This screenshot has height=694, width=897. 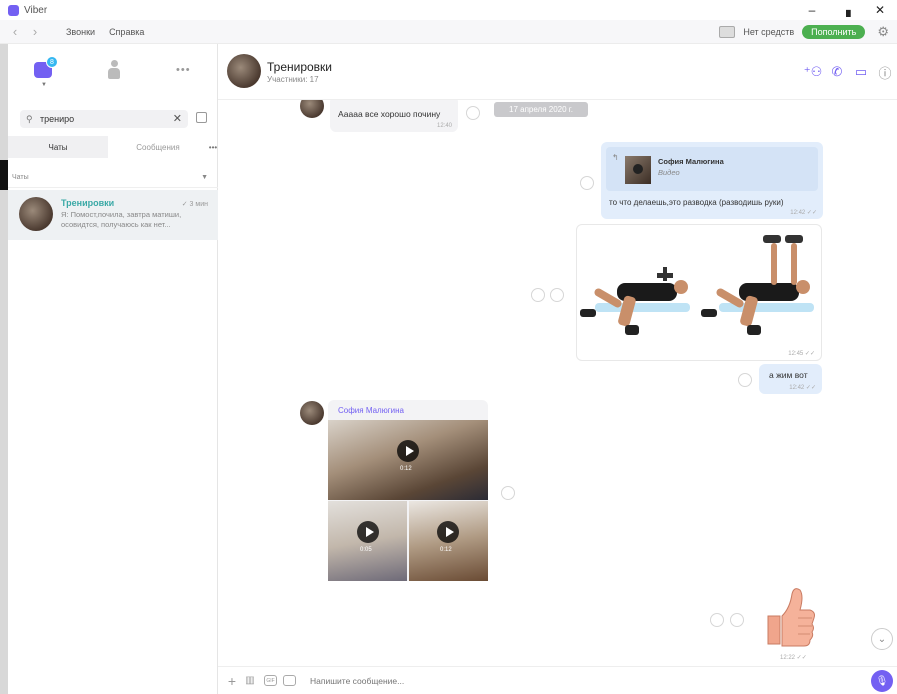 I want to click on message-time: 12:40, so click(x=444, y=126).